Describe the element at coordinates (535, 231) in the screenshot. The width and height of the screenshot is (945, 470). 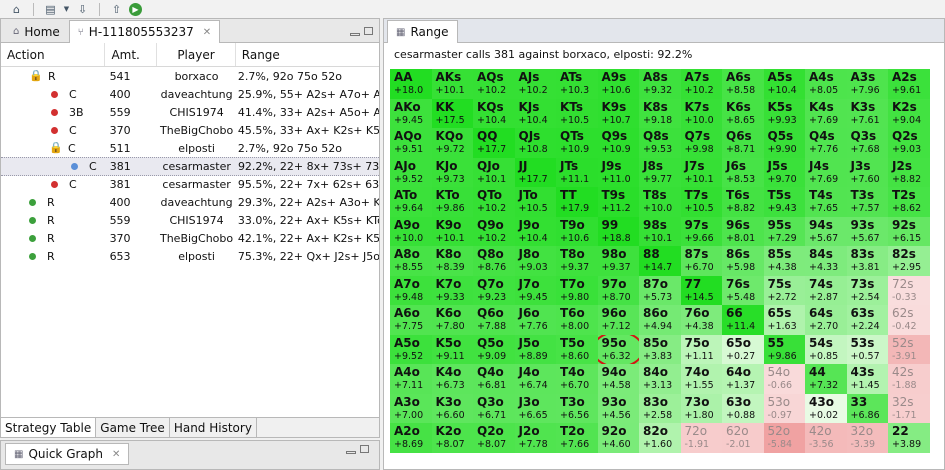
I see `hand-cell-J9o: J9o +10.4` at that location.